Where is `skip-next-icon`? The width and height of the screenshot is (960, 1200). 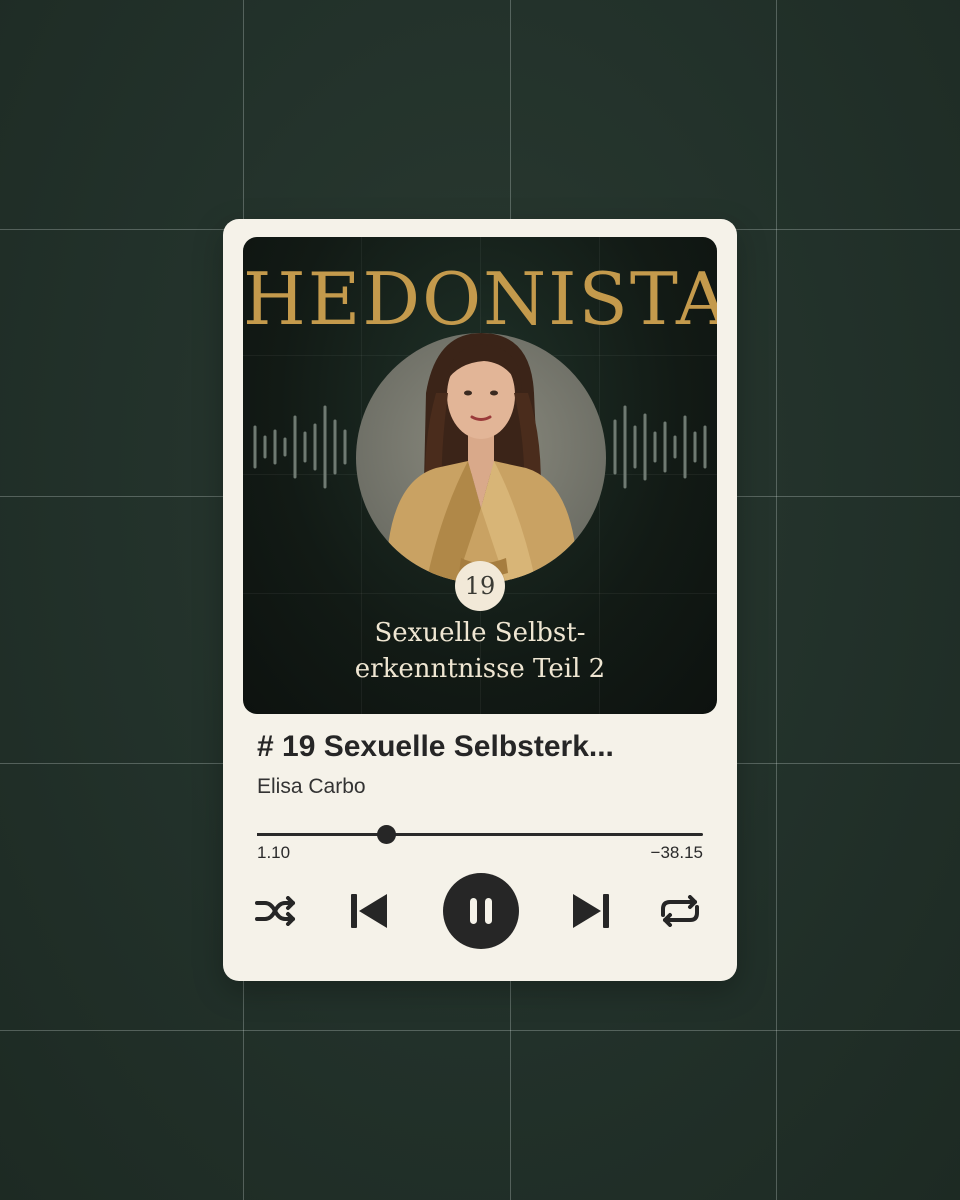
skip-next-icon is located at coordinates (591, 911).